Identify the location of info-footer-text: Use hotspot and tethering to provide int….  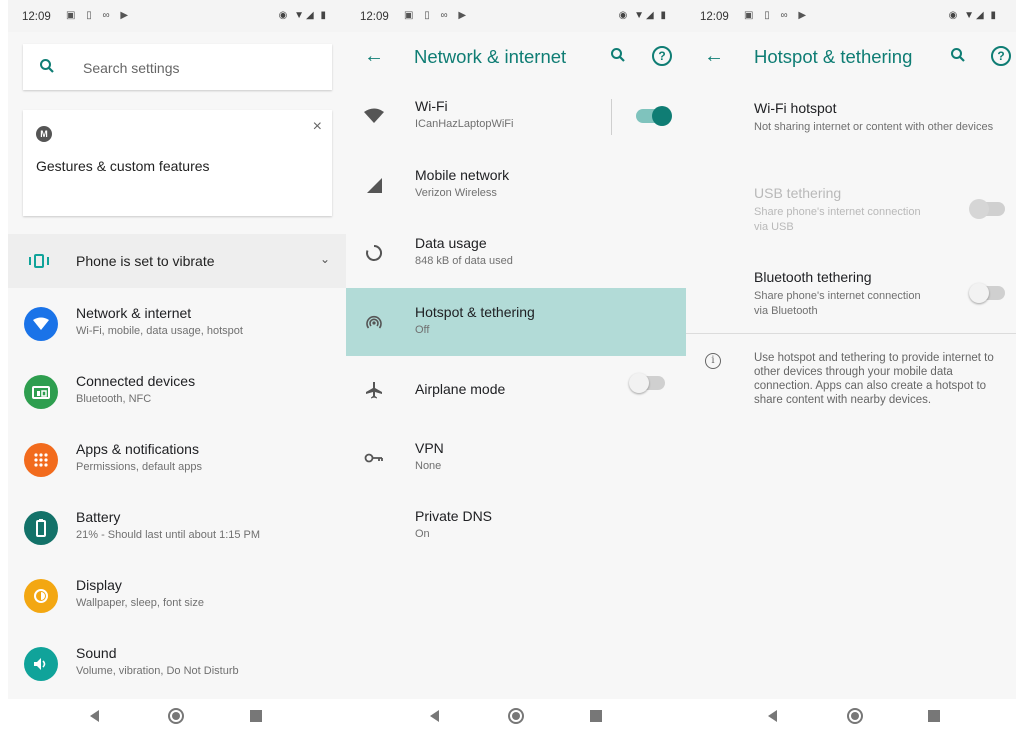
(874, 379).